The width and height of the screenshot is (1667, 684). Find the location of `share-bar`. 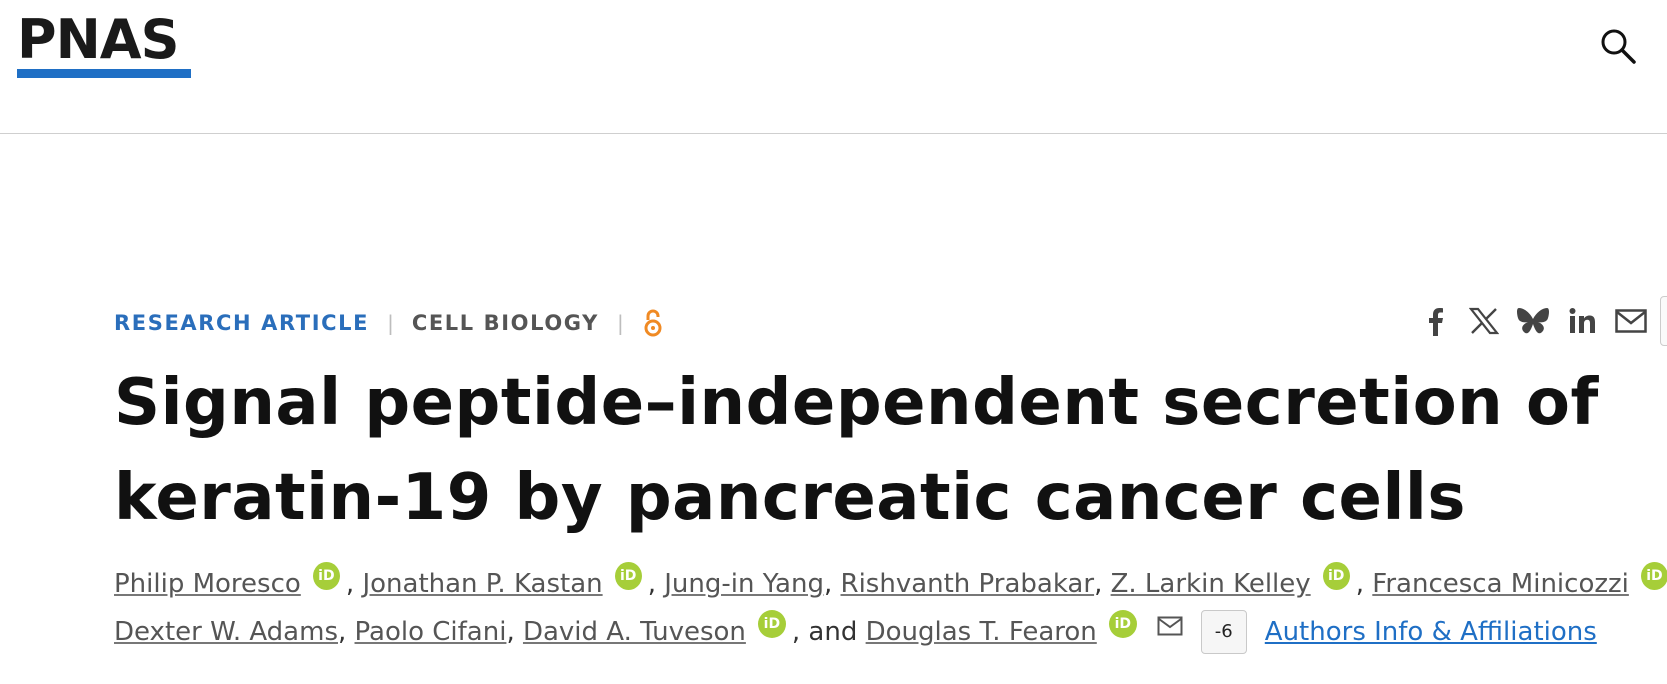

share-bar is located at coordinates (1540, 321).